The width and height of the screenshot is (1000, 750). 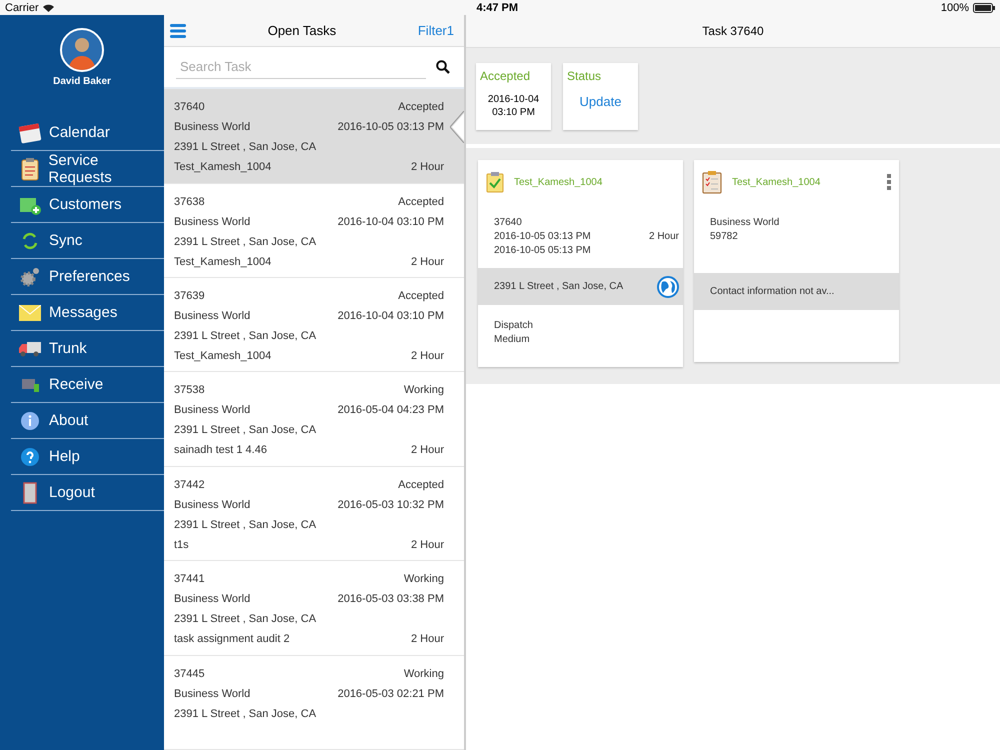 I want to click on battery-icon, so click(x=984, y=7).